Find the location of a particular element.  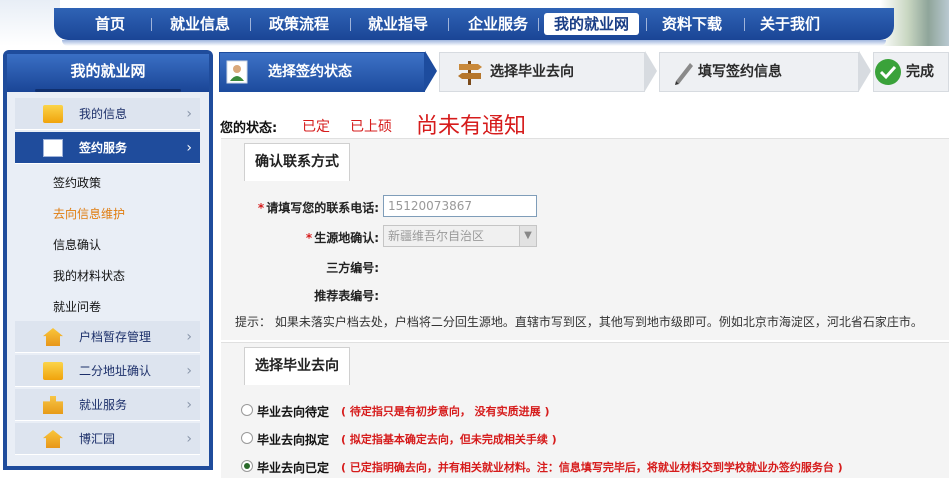

puzzle-icon is located at coordinates (53, 405).